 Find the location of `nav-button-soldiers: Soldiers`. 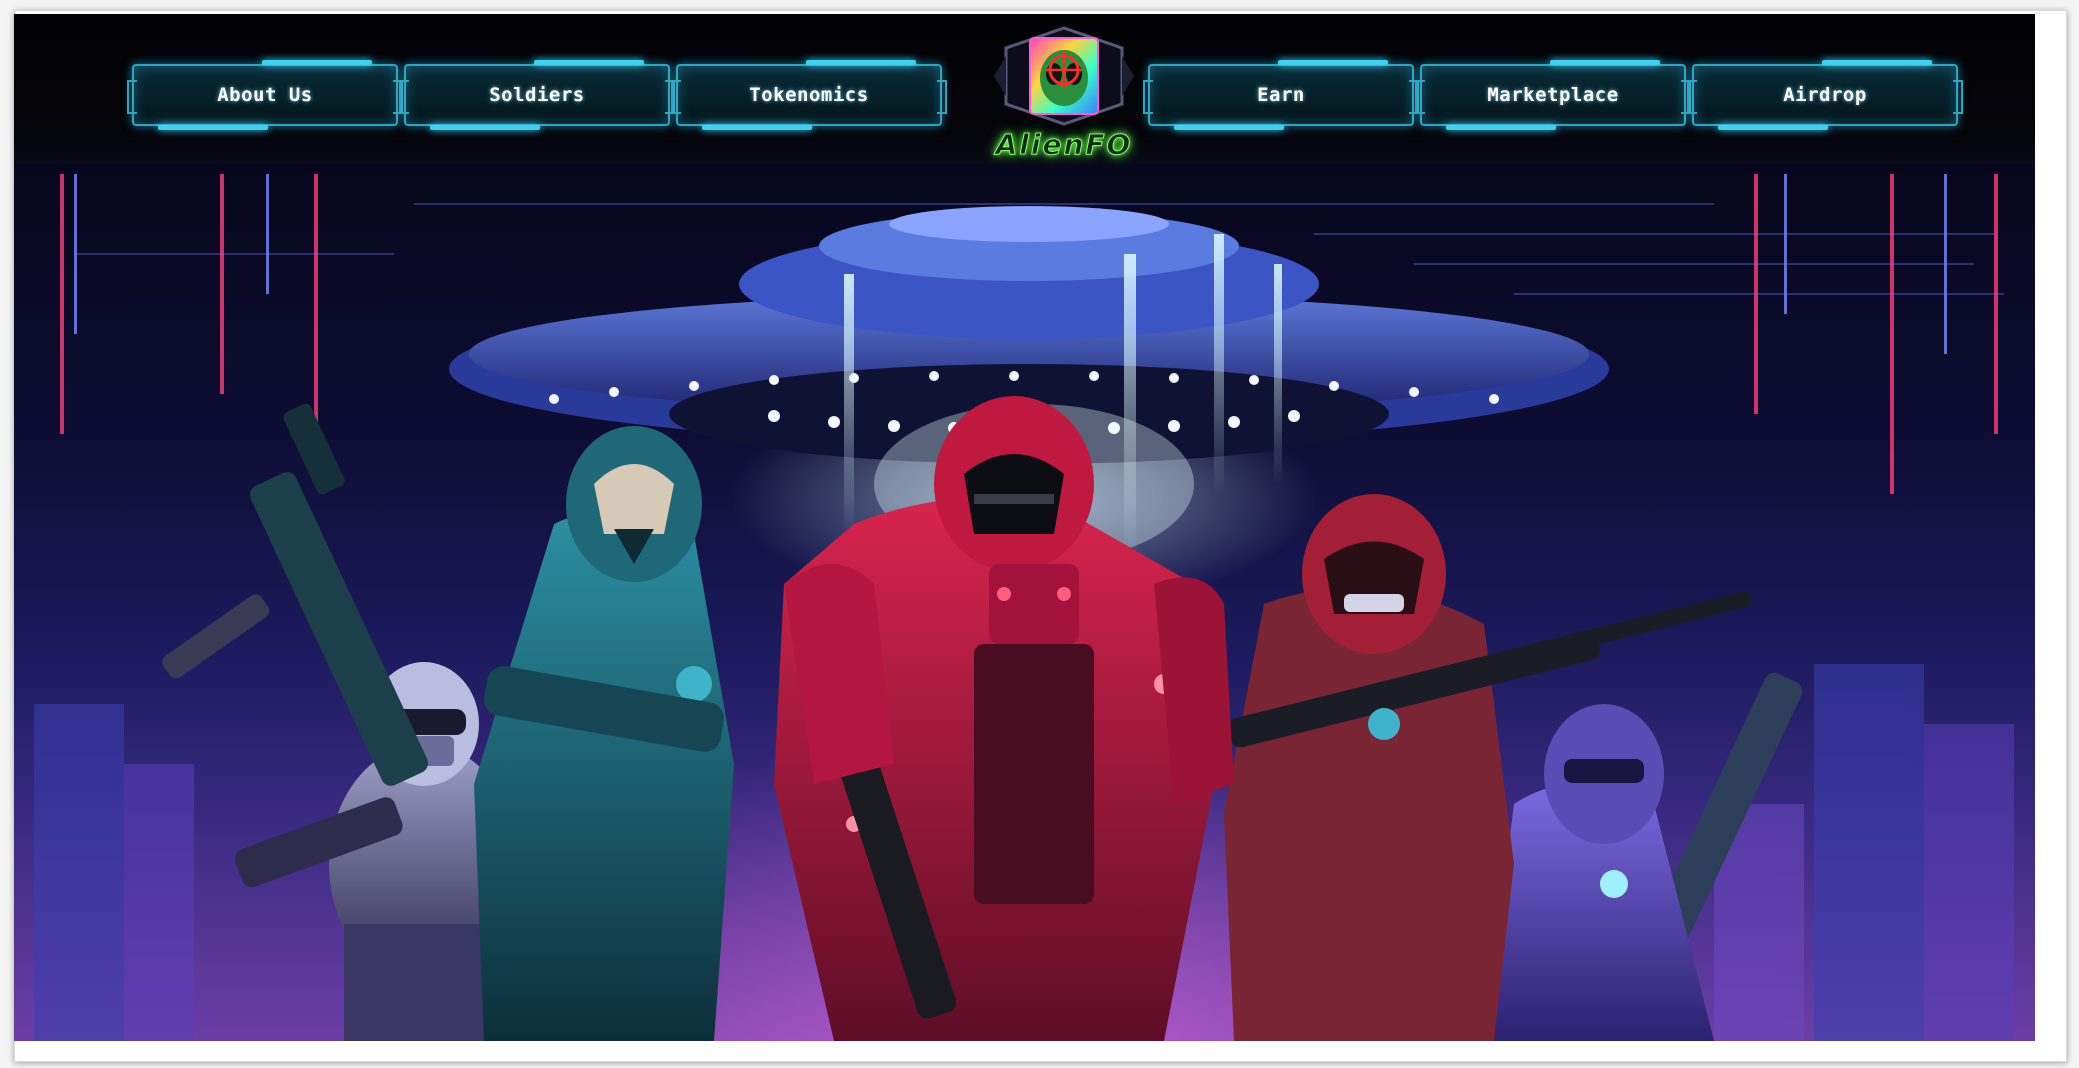

nav-button-soldiers: Soldiers is located at coordinates (537, 95).